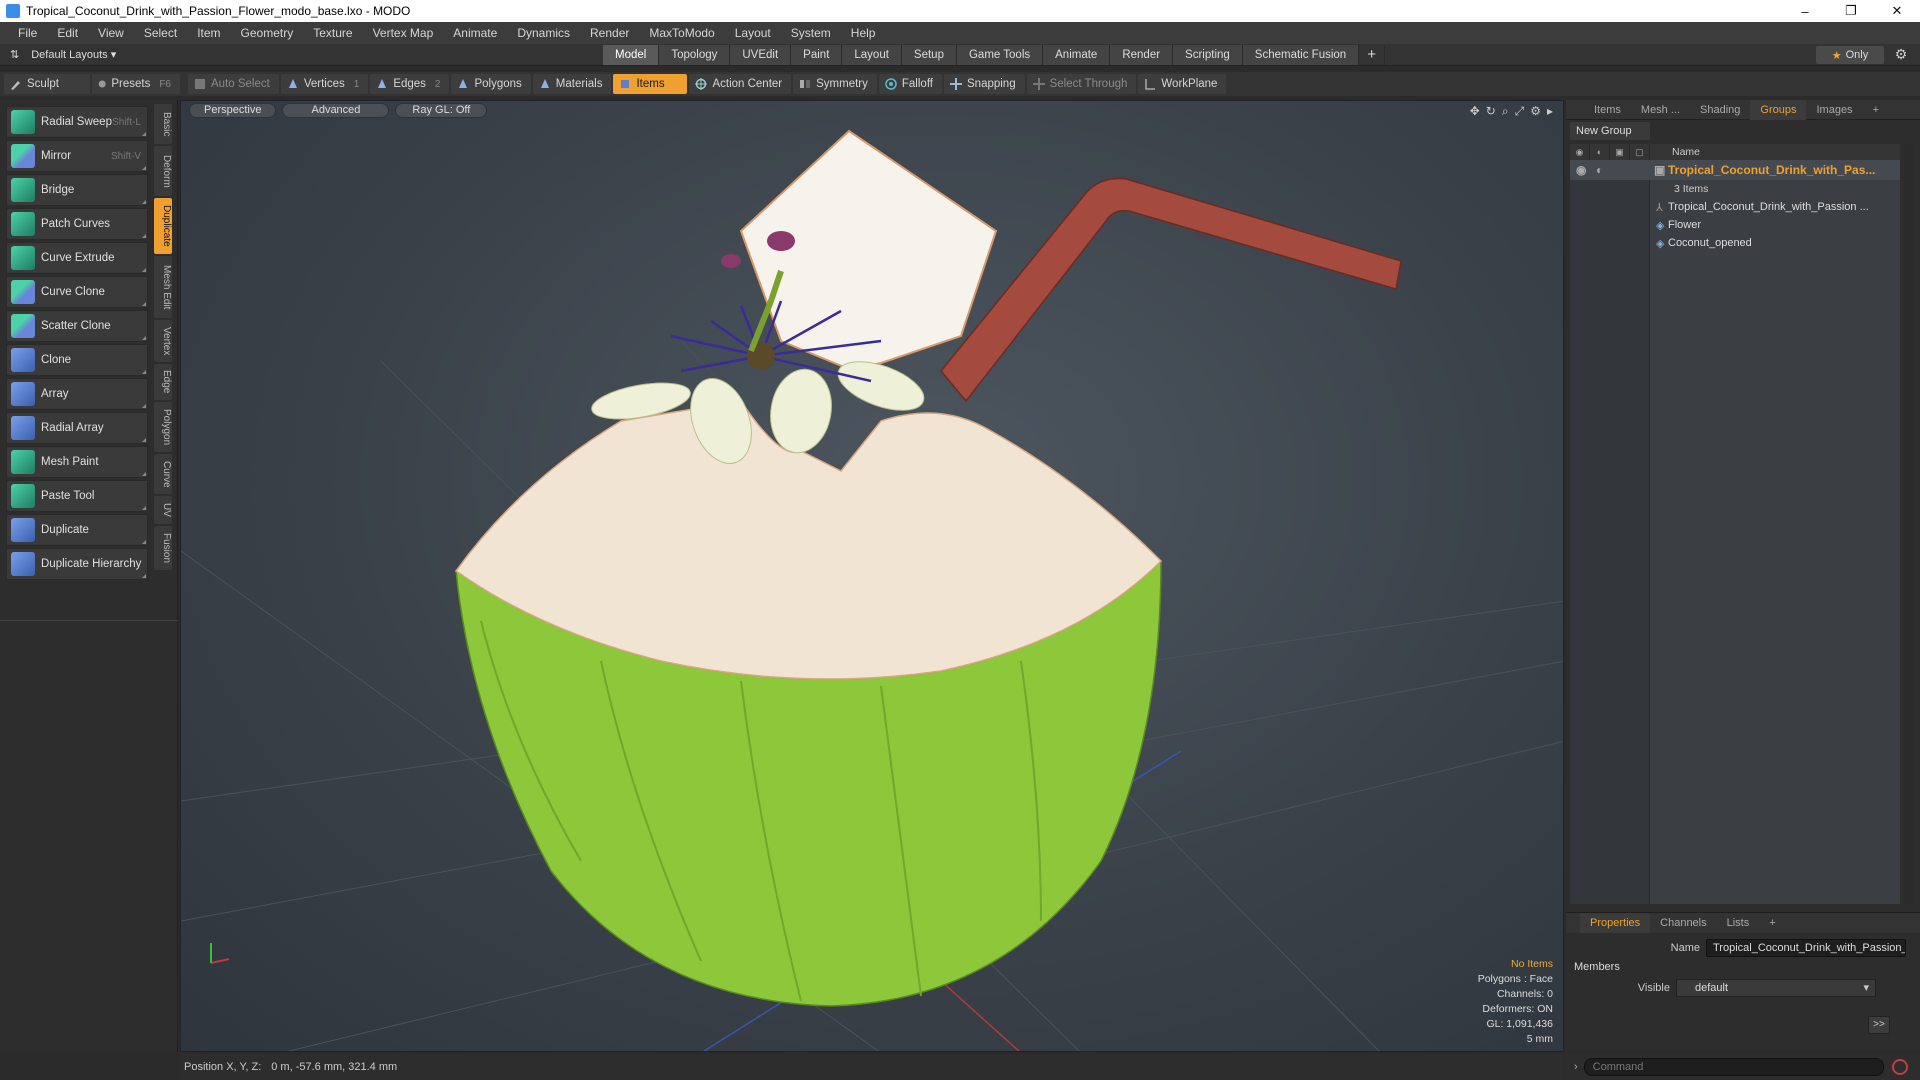 The height and width of the screenshot is (1080, 1920). I want to click on add-panel-tab: +, so click(1876, 110).